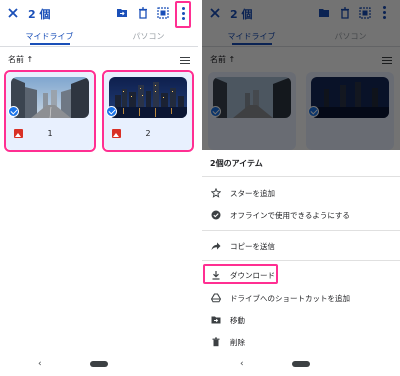 The height and width of the screenshot is (376, 400). What do you see at coordinates (216, 193) in the screenshot?
I see `star-icon` at bounding box center [216, 193].